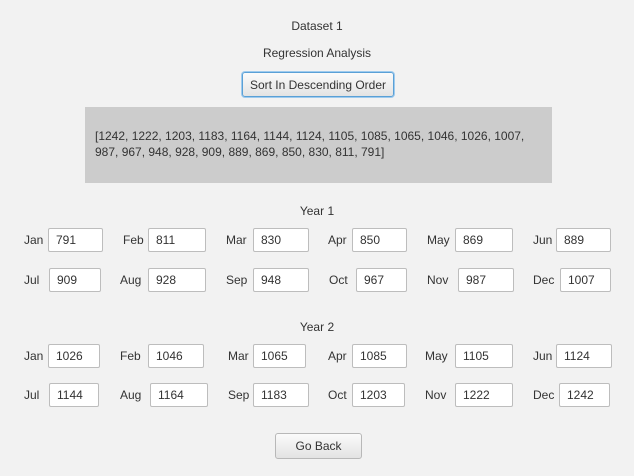 The image size is (634, 476). I want to click on year-2-aug-field: 1164, so click(179, 395).